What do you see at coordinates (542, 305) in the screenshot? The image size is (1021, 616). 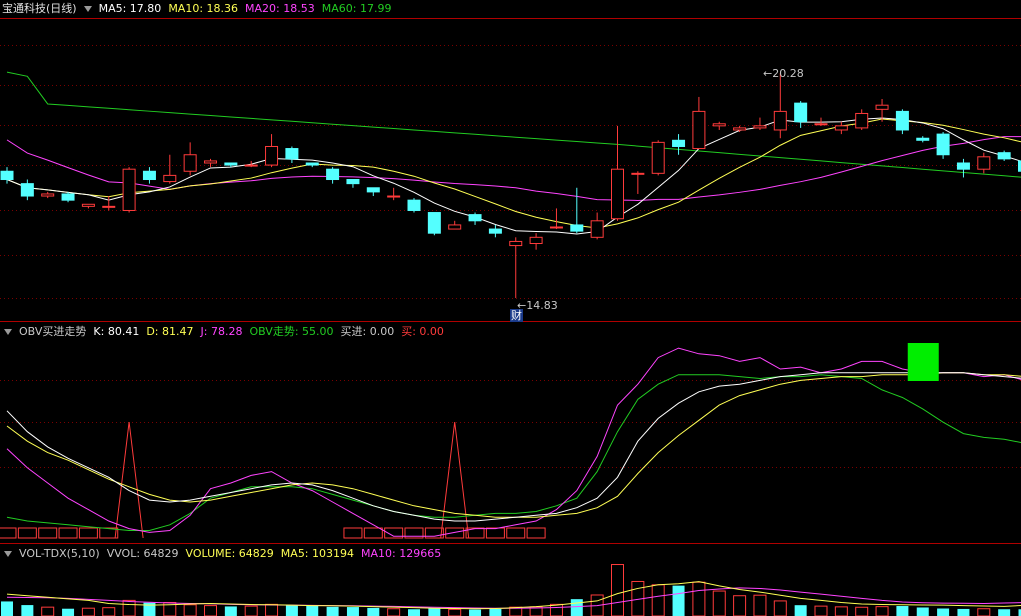 I see `low-price-label: 14.83` at bounding box center [542, 305].